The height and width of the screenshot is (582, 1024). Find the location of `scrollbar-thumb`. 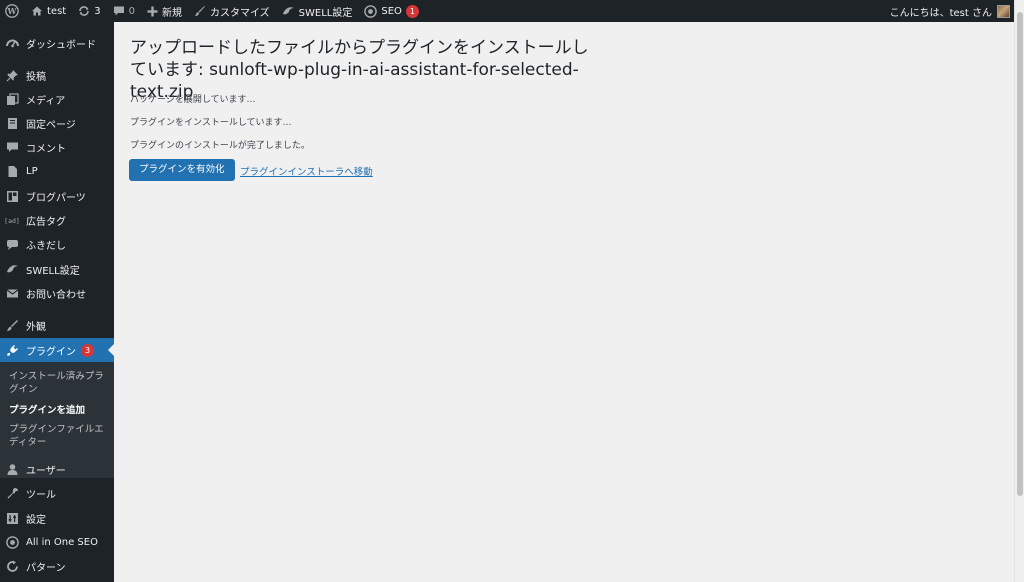

scrollbar-thumb is located at coordinates (1020, 254).